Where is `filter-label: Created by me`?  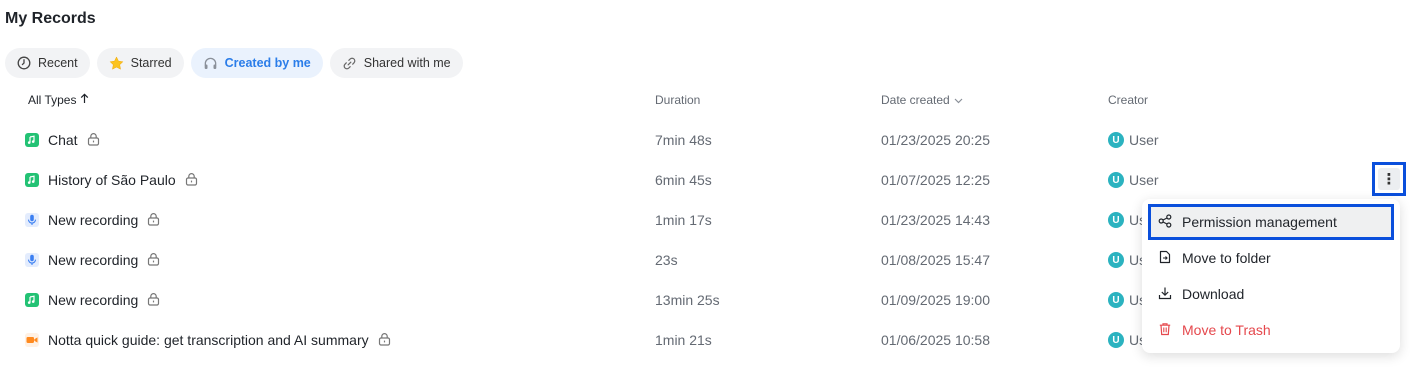 filter-label: Created by me is located at coordinates (267, 63).